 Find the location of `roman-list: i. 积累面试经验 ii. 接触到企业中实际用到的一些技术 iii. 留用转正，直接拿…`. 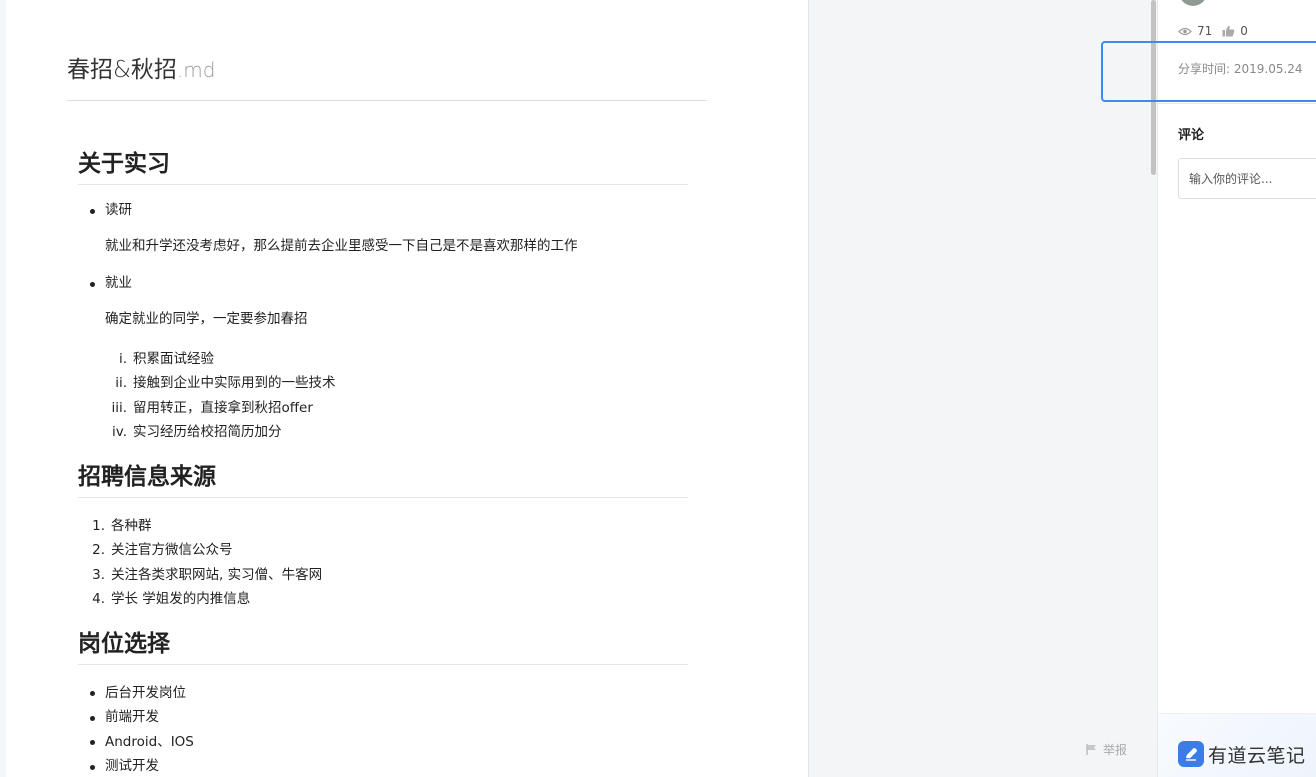

roman-list: i. 积累面试经验 ii. 接触到企业中实际用到的一些技术 iii. 留用转正，直接拿… is located at coordinates (383, 396).